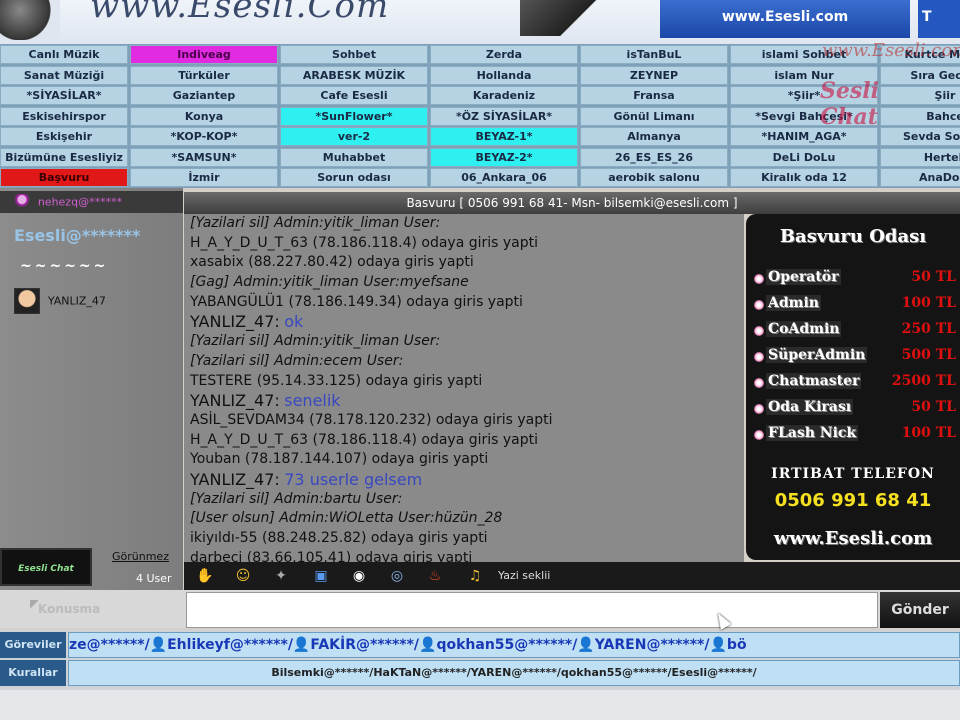  Describe the element at coordinates (853, 538) in the screenshot. I see `promo-url: www.Esesli.com` at that location.